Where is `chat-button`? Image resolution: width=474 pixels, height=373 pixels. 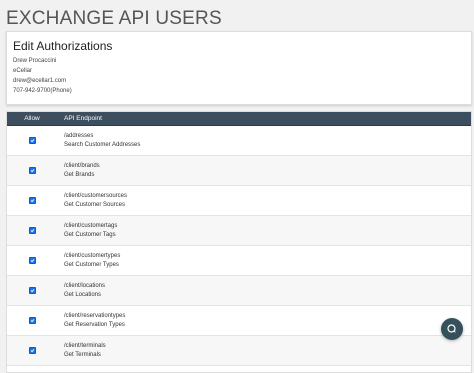
chat-button is located at coordinates (452, 329).